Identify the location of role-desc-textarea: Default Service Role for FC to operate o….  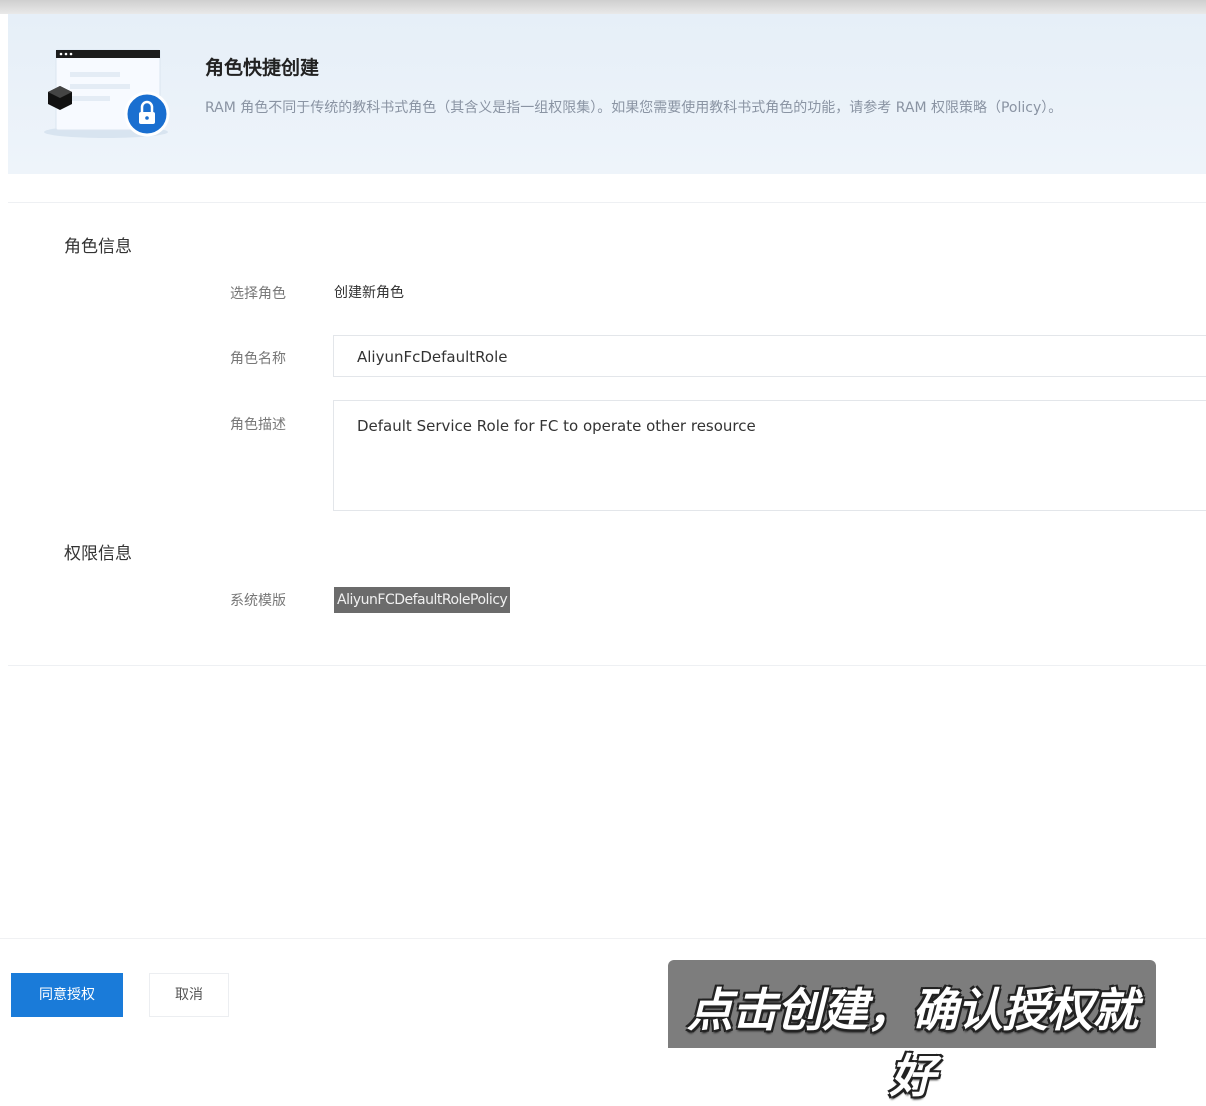
(769, 455).